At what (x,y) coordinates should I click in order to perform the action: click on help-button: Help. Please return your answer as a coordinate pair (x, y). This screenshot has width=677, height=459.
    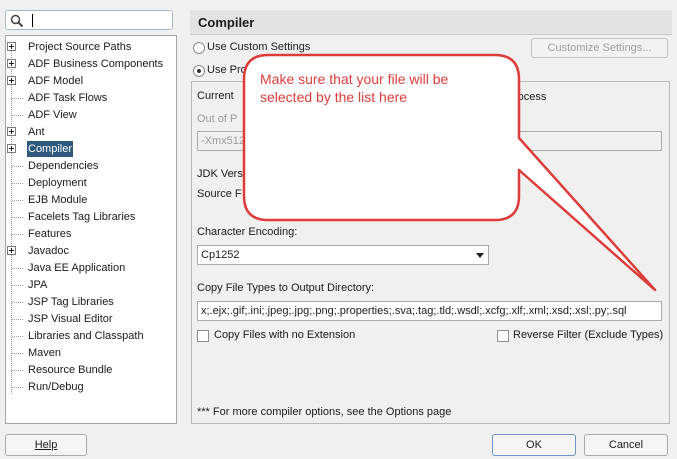
    Looking at the image, I should click on (46, 445).